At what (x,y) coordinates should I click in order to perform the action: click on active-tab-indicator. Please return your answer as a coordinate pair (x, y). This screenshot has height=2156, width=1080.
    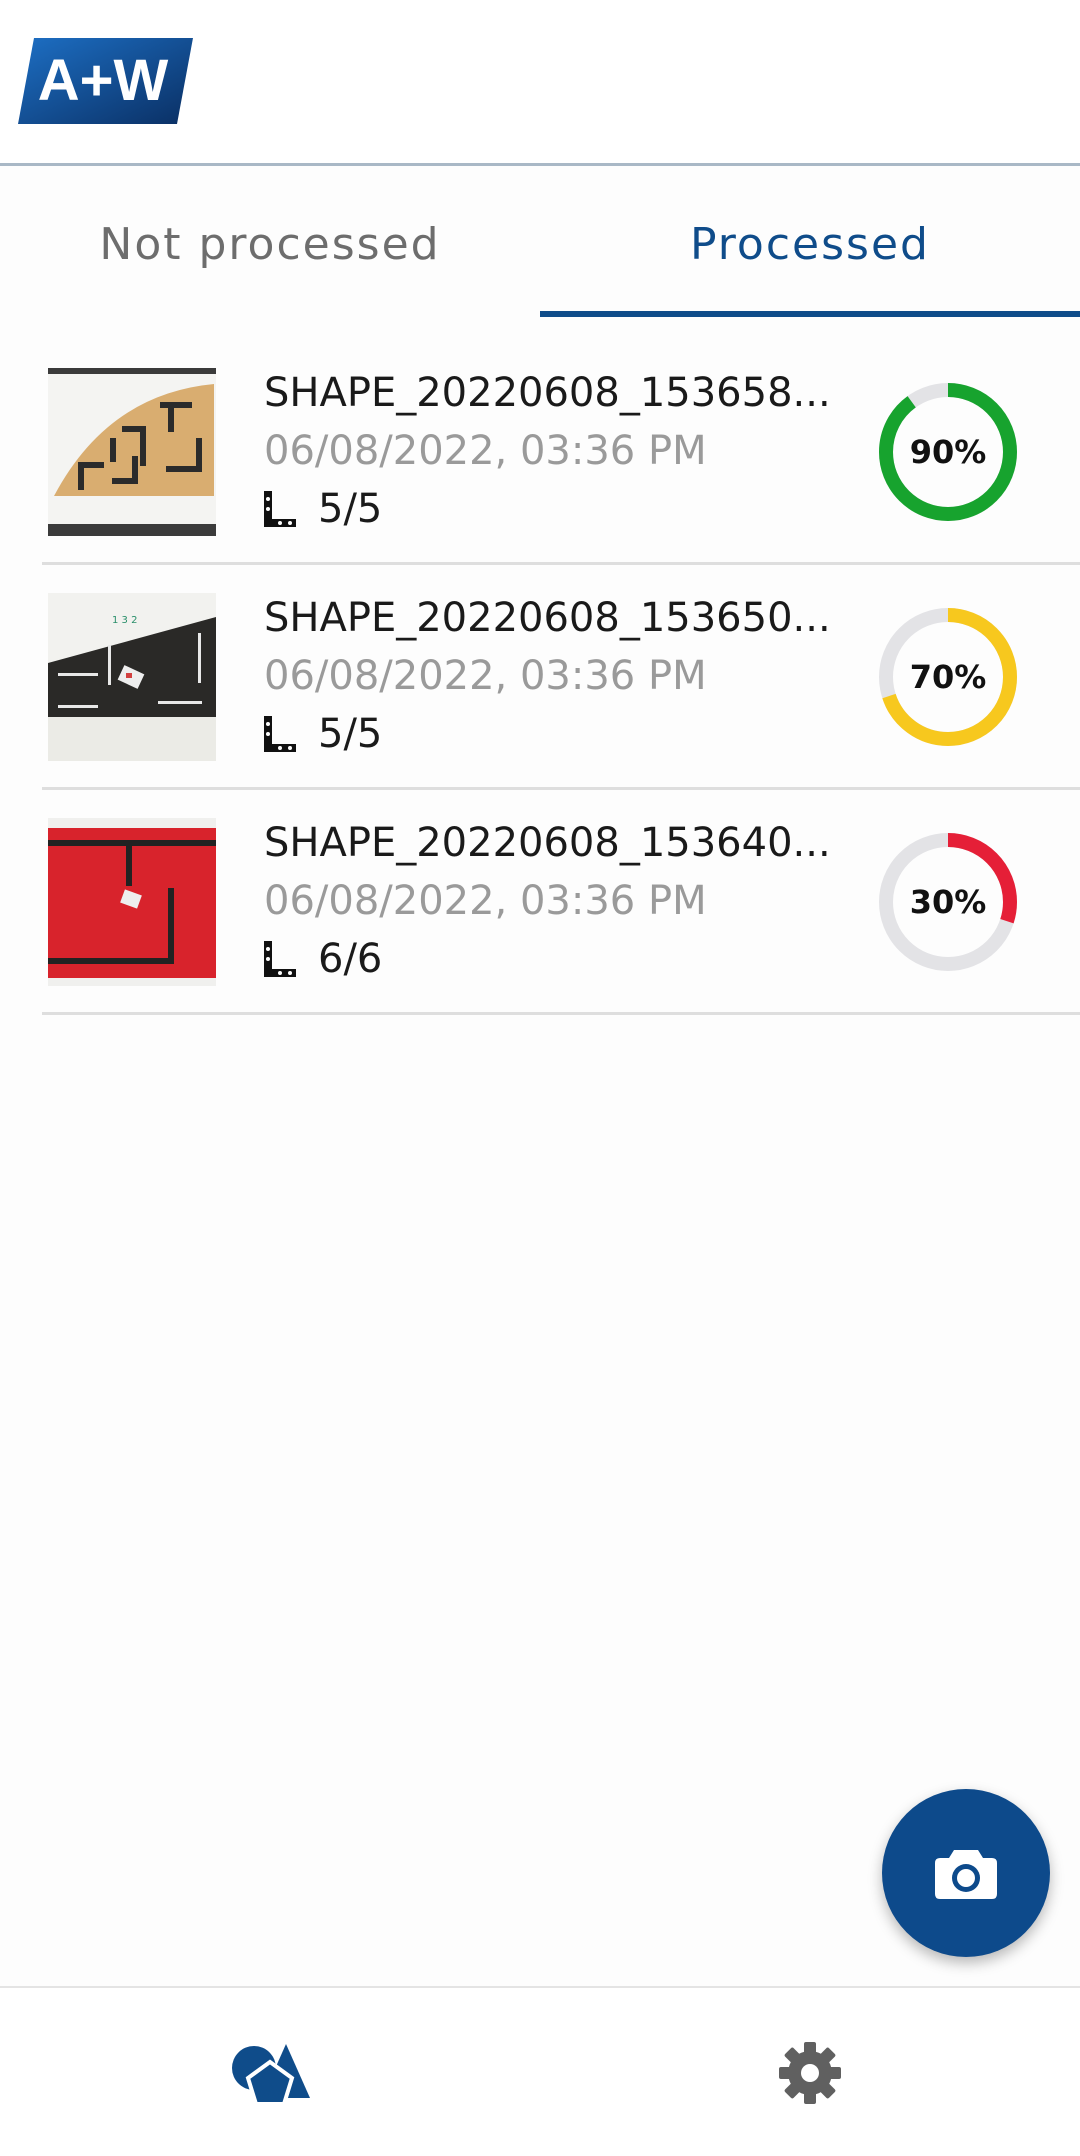
    Looking at the image, I should click on (810, 314).